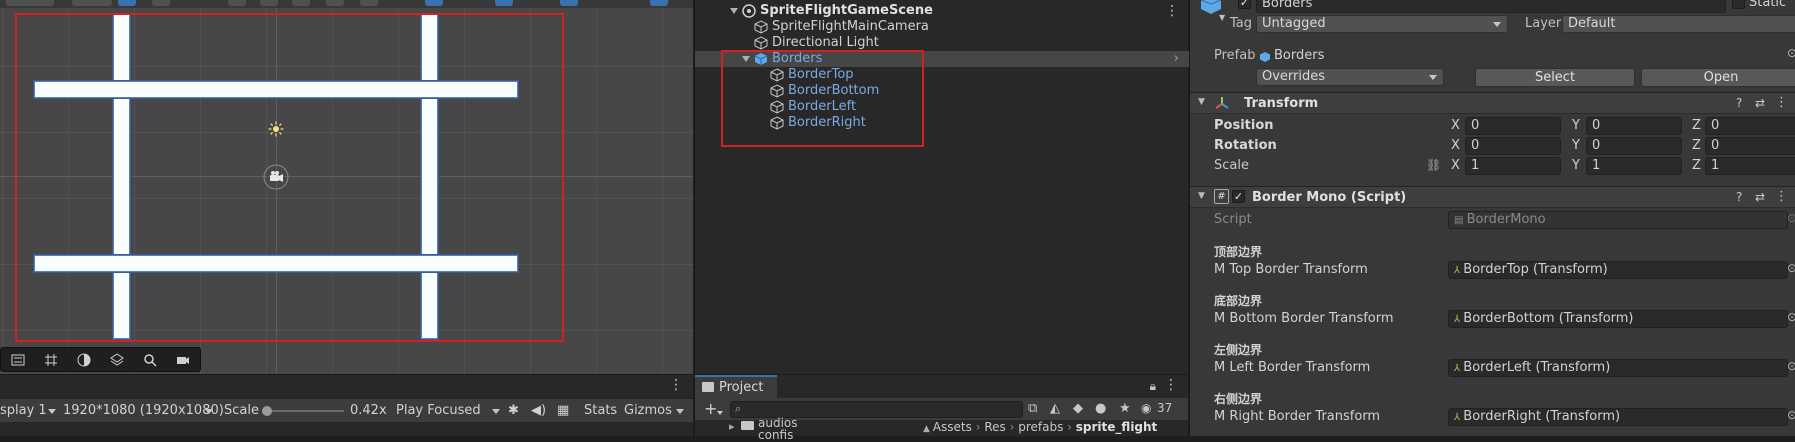  Describe the element at coordinates (538, 411) in the screenshot. I see `audio-icon: ◀)` at that location.